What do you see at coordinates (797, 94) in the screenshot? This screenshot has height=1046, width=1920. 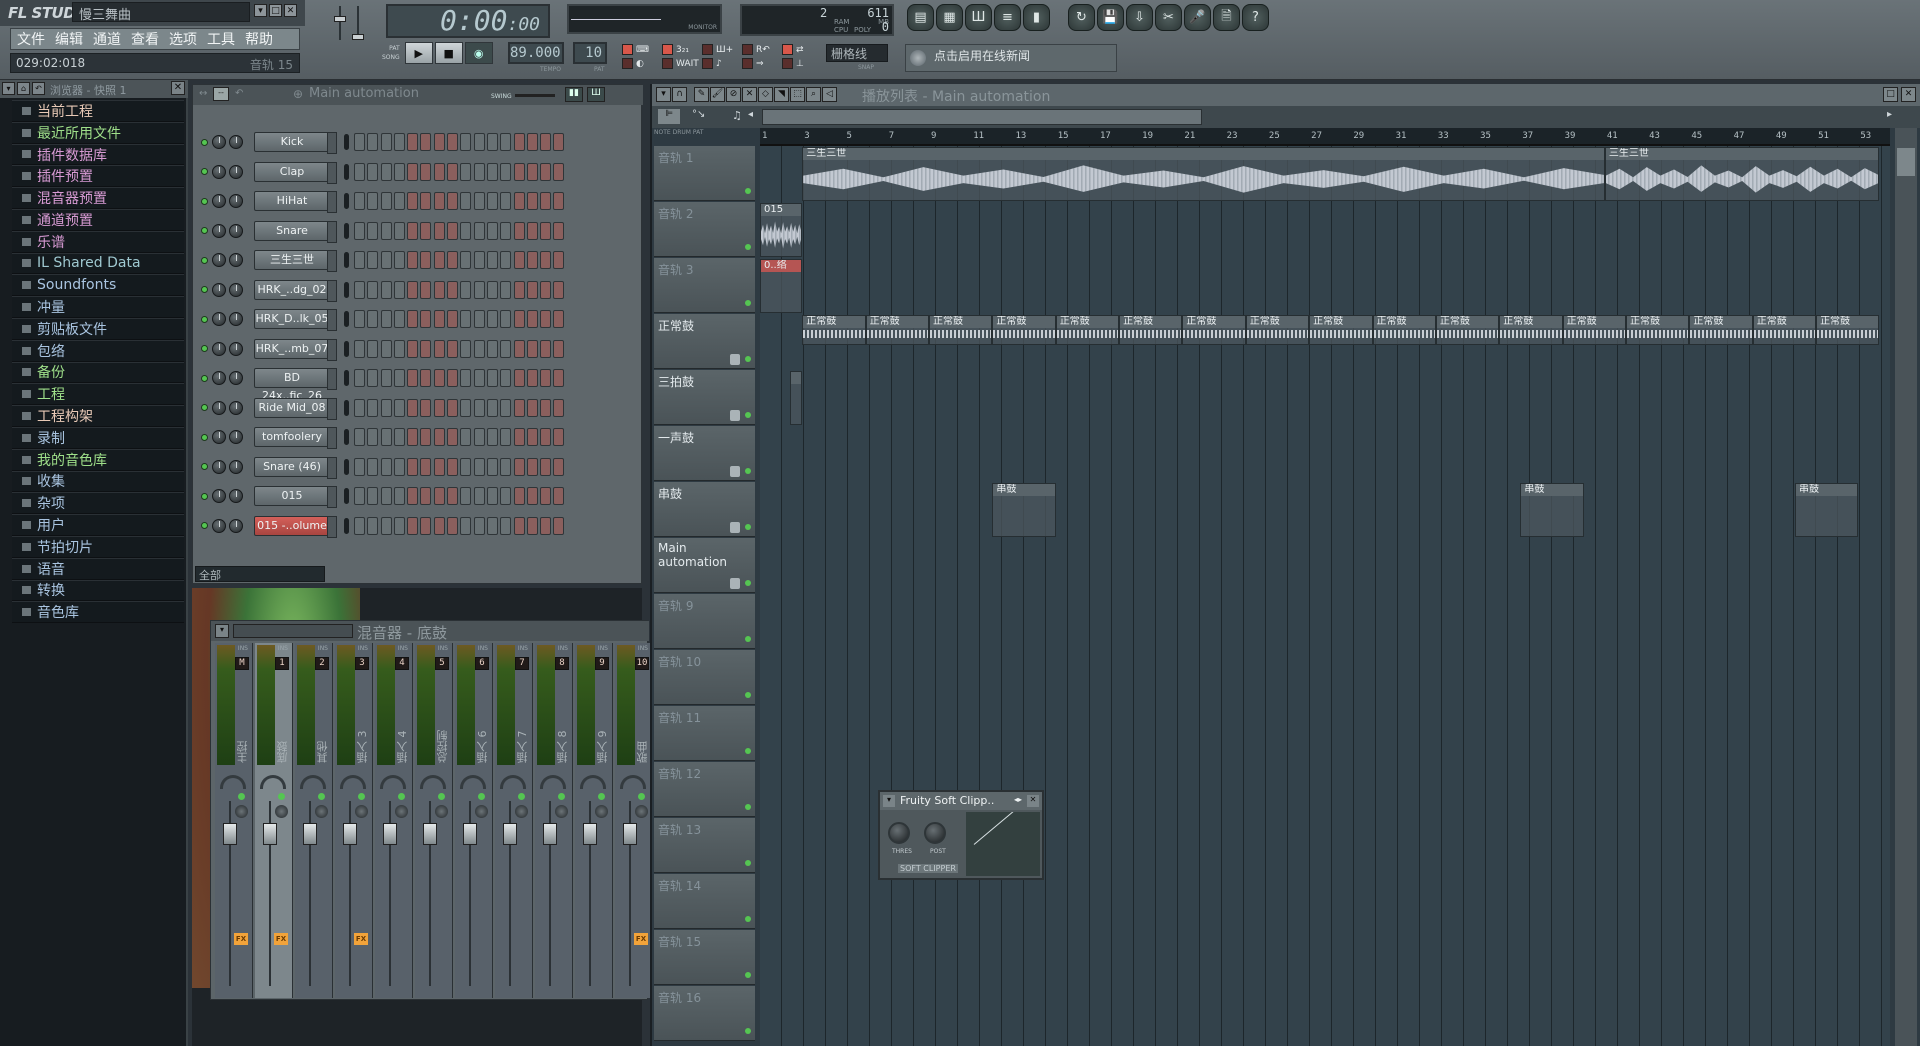 I see `select-icon: ⬚` at bounding box center [797, 94].